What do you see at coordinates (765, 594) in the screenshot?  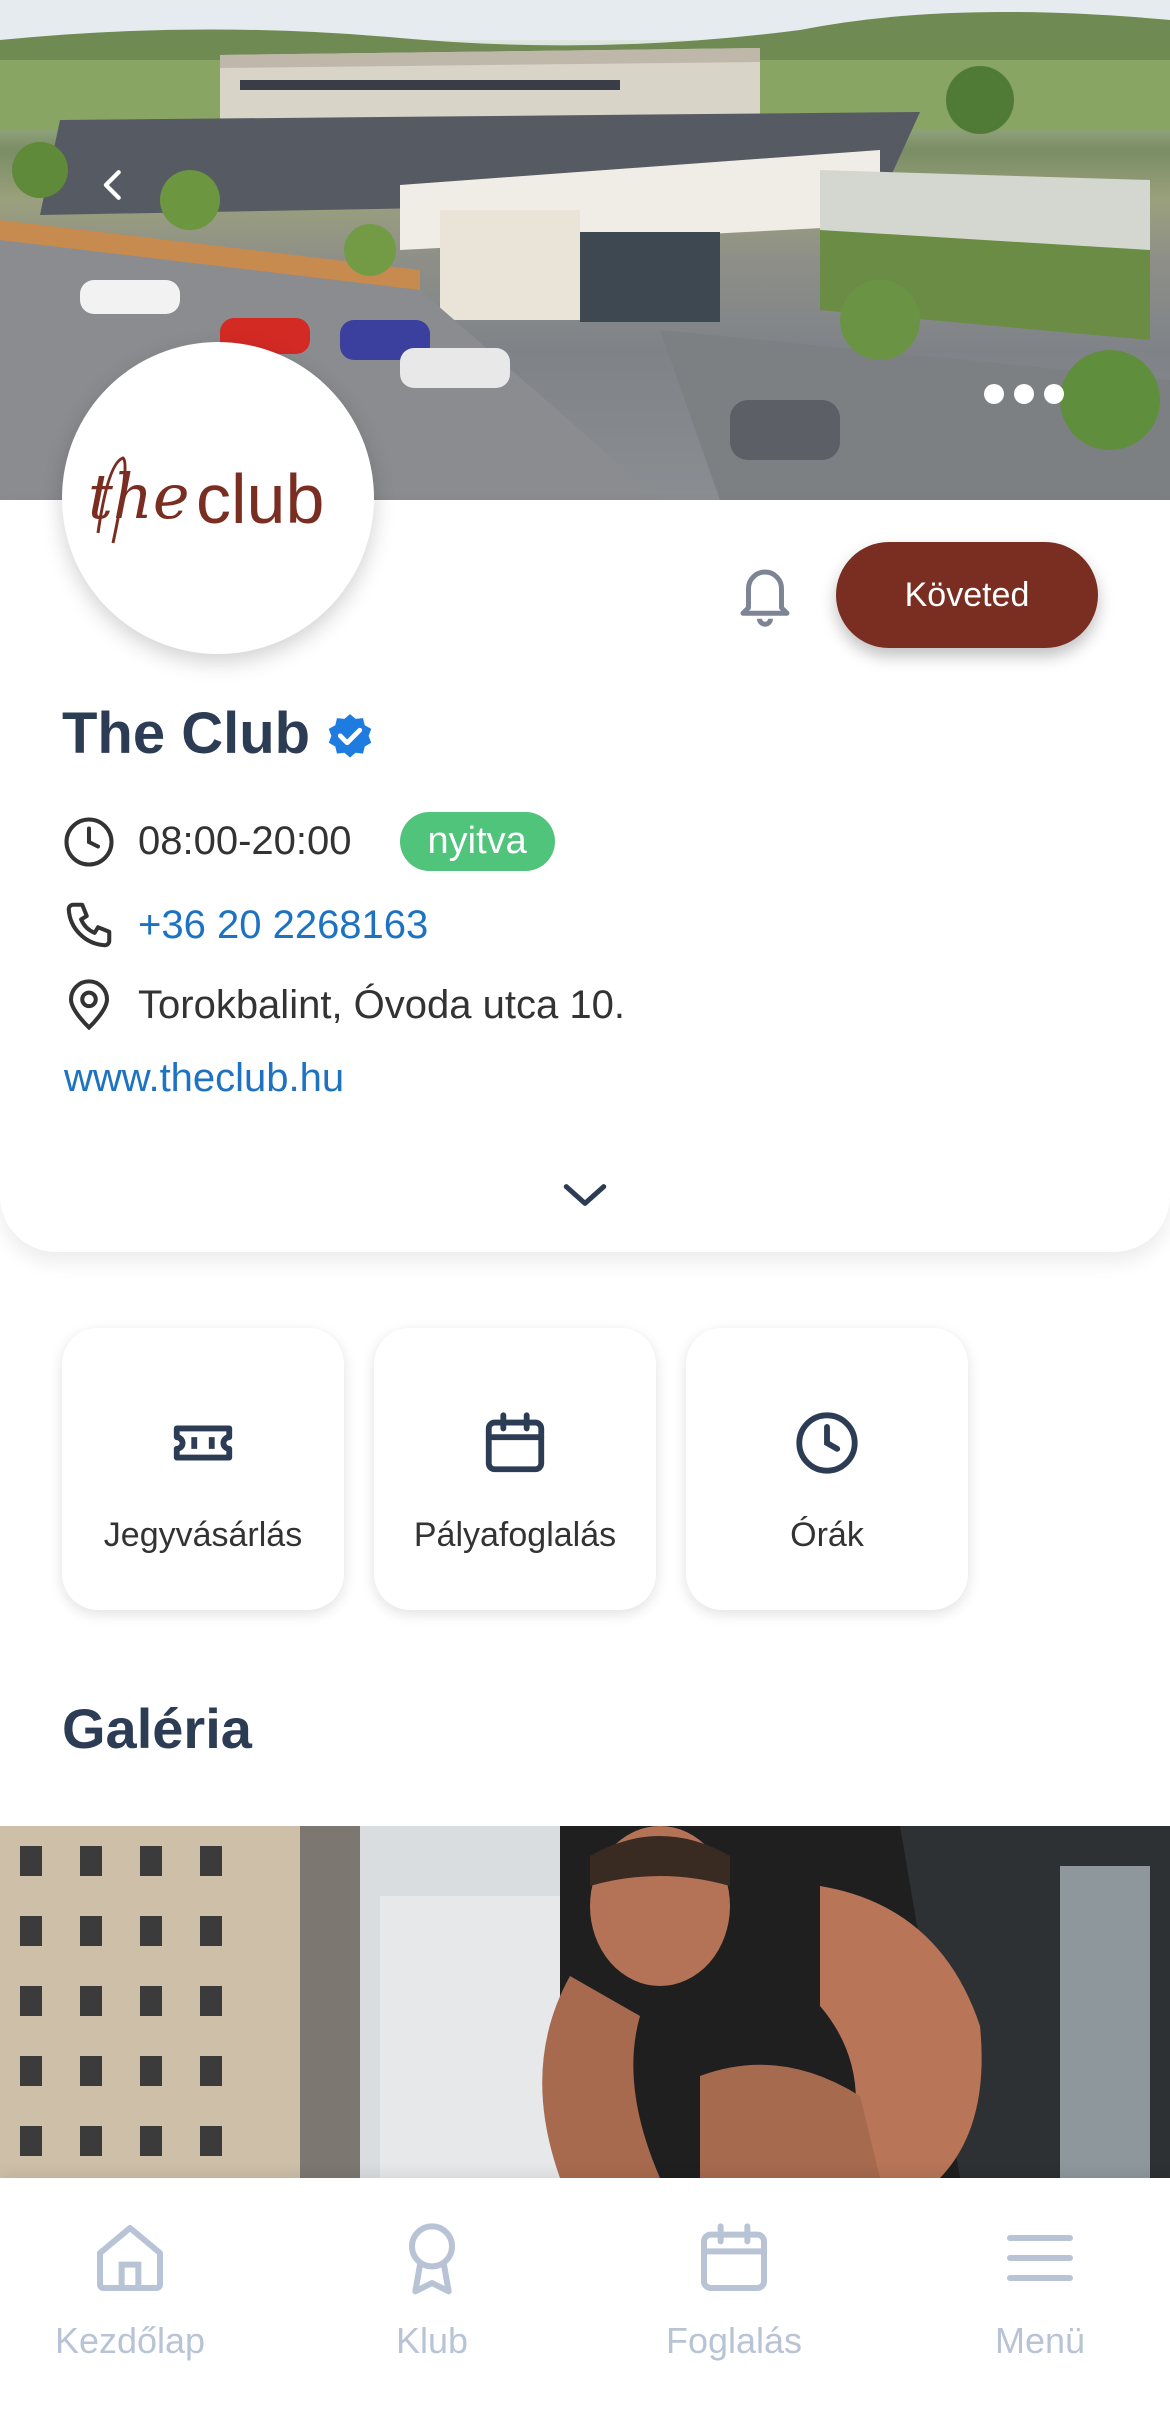 I see `bell-icon` at bounding box center [765, 594].